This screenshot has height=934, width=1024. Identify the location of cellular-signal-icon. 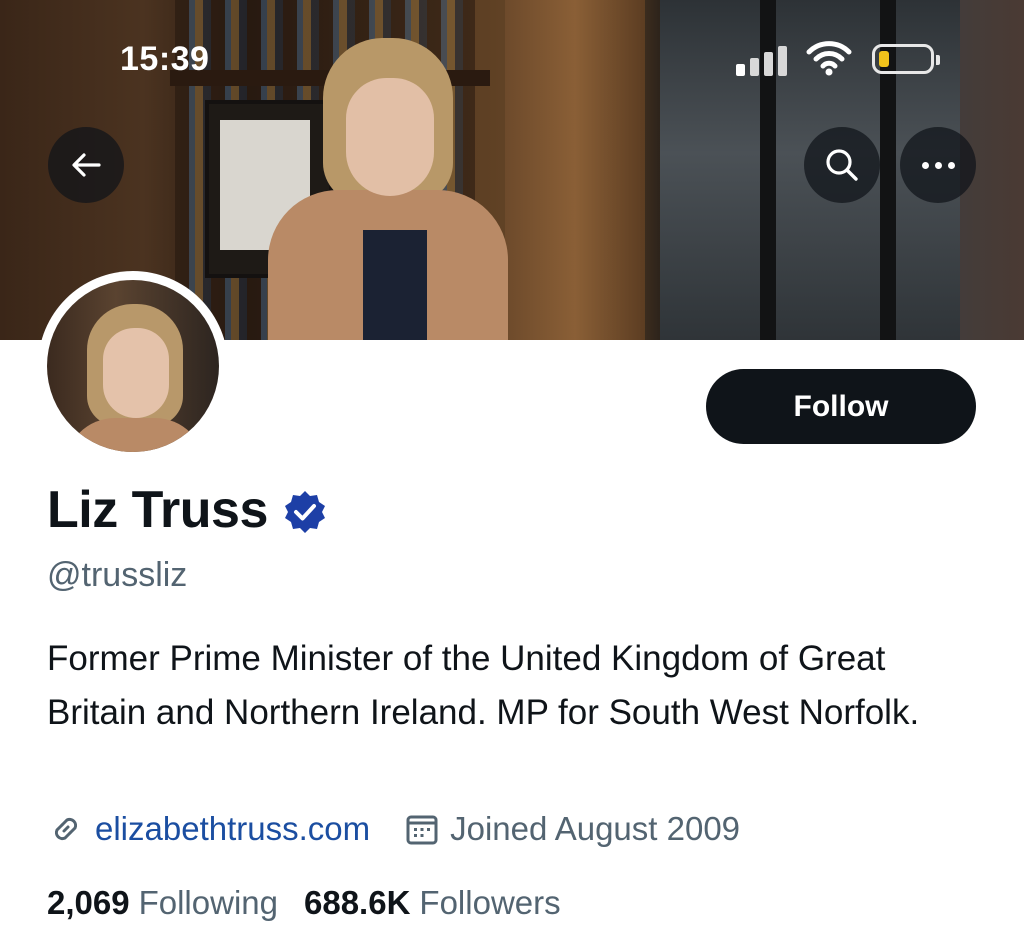
(762, 60).